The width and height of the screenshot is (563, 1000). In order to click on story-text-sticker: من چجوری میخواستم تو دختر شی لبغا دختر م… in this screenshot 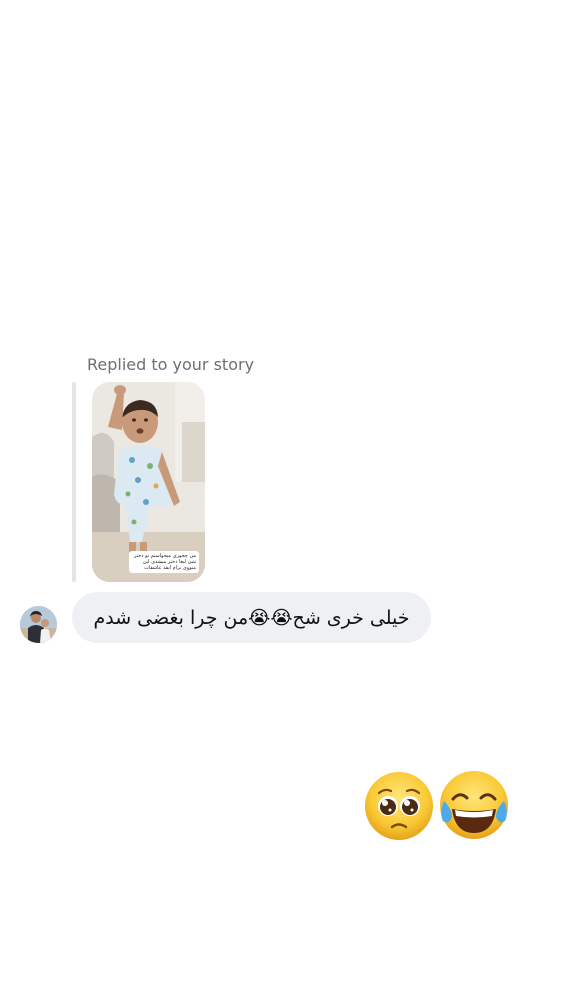, I will do `click(164, 562)`.